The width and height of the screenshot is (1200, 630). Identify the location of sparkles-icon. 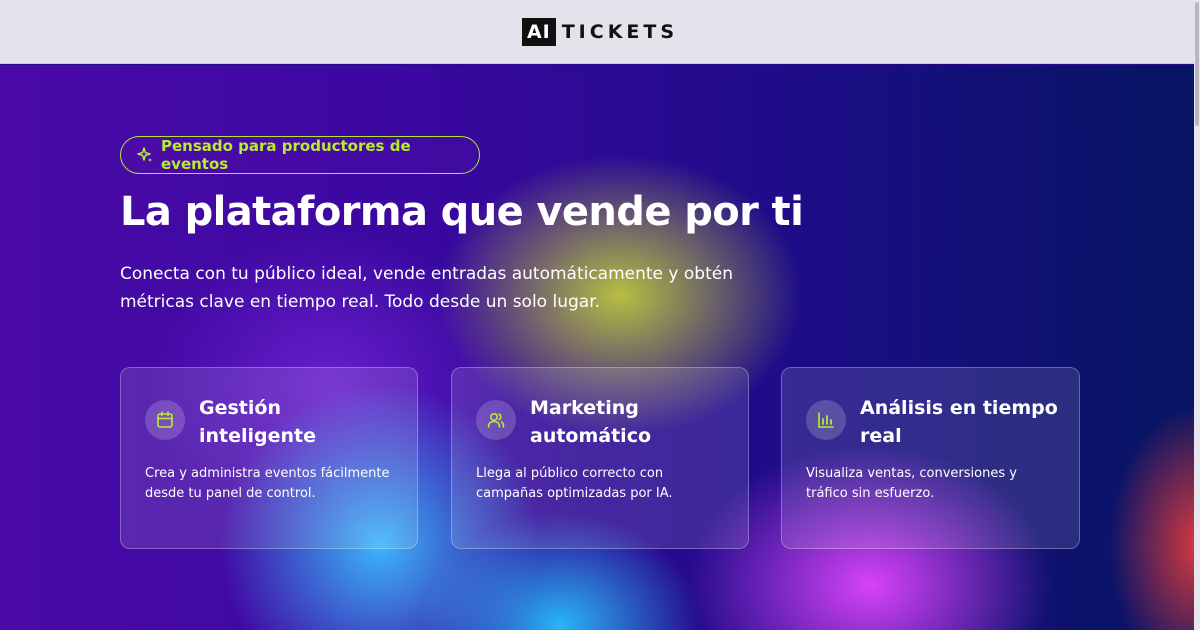
(144, 154).